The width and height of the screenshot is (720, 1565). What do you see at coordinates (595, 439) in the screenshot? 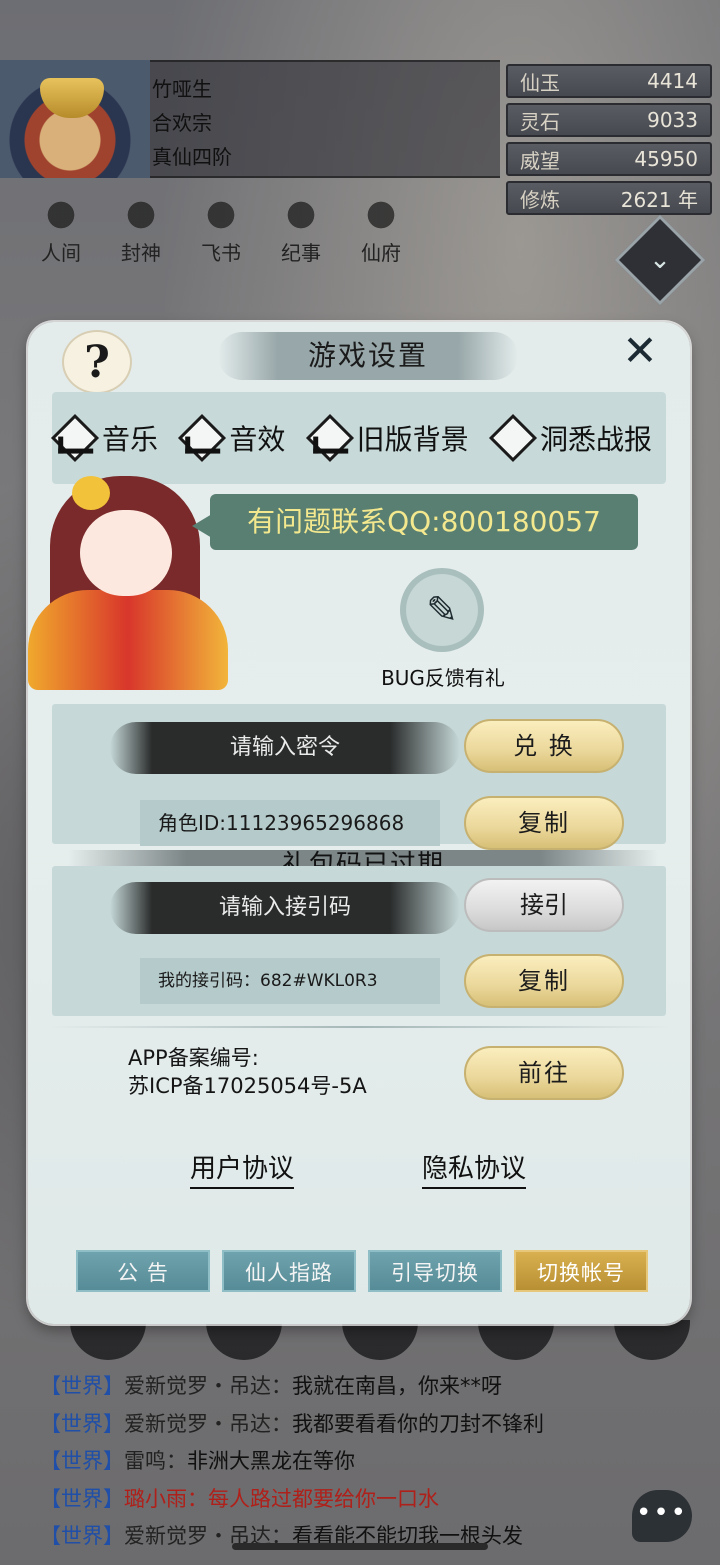
I see `toggle-label: 洞悉战报` at bounding box center [595, 439].